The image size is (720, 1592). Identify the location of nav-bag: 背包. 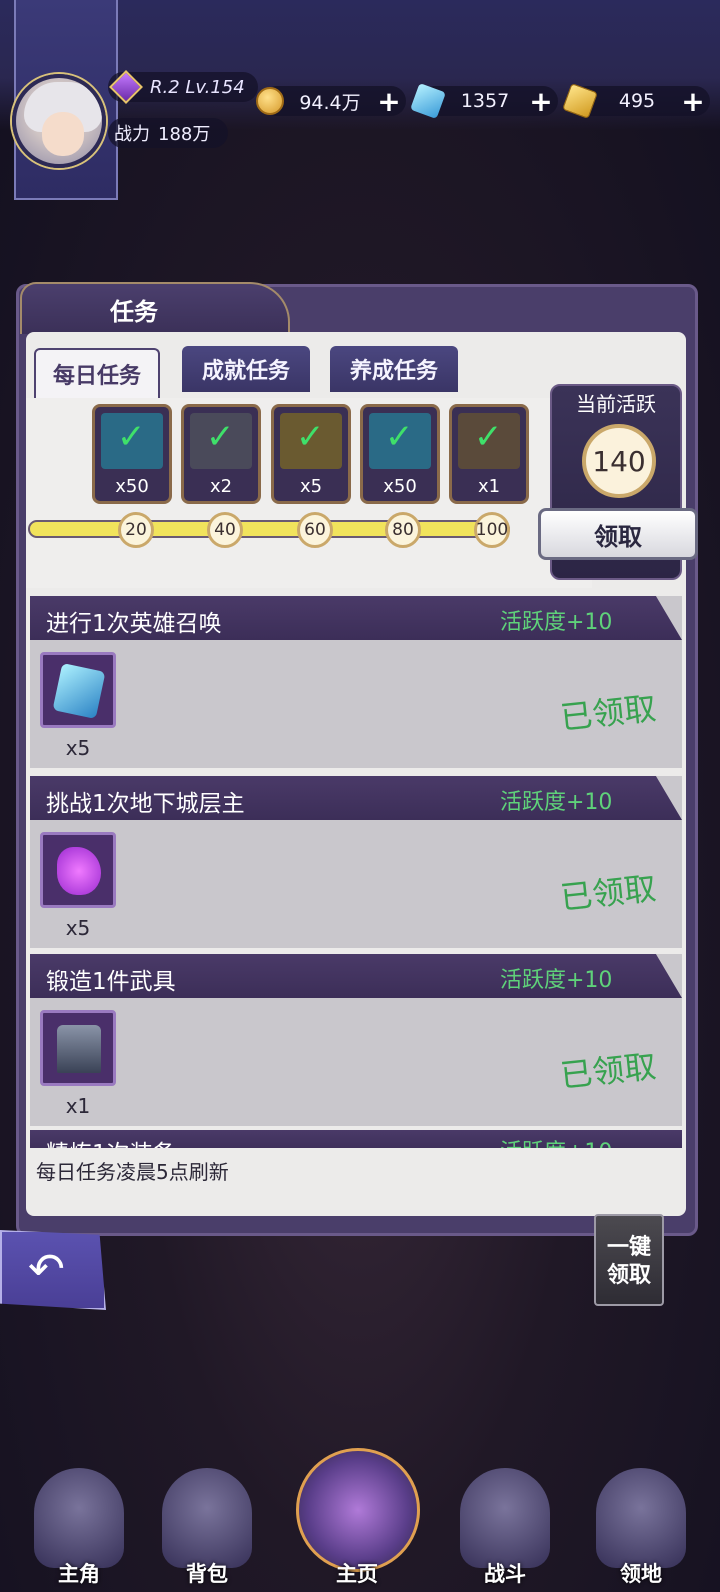
(207, 1516).